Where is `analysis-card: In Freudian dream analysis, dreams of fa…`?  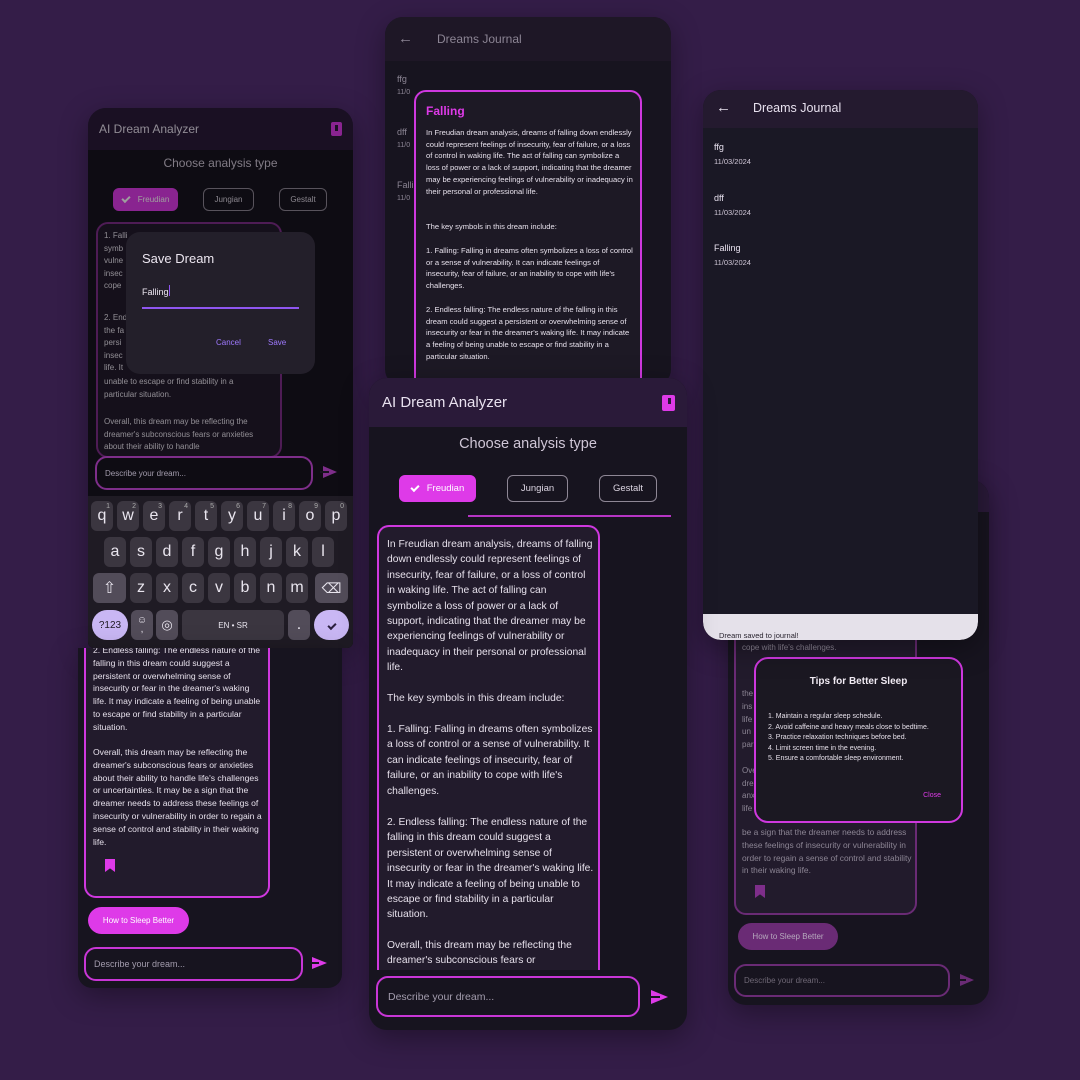
analysis-card: In Freudian dream analysis, dreams of fa… is located at coordinates (488, 747).